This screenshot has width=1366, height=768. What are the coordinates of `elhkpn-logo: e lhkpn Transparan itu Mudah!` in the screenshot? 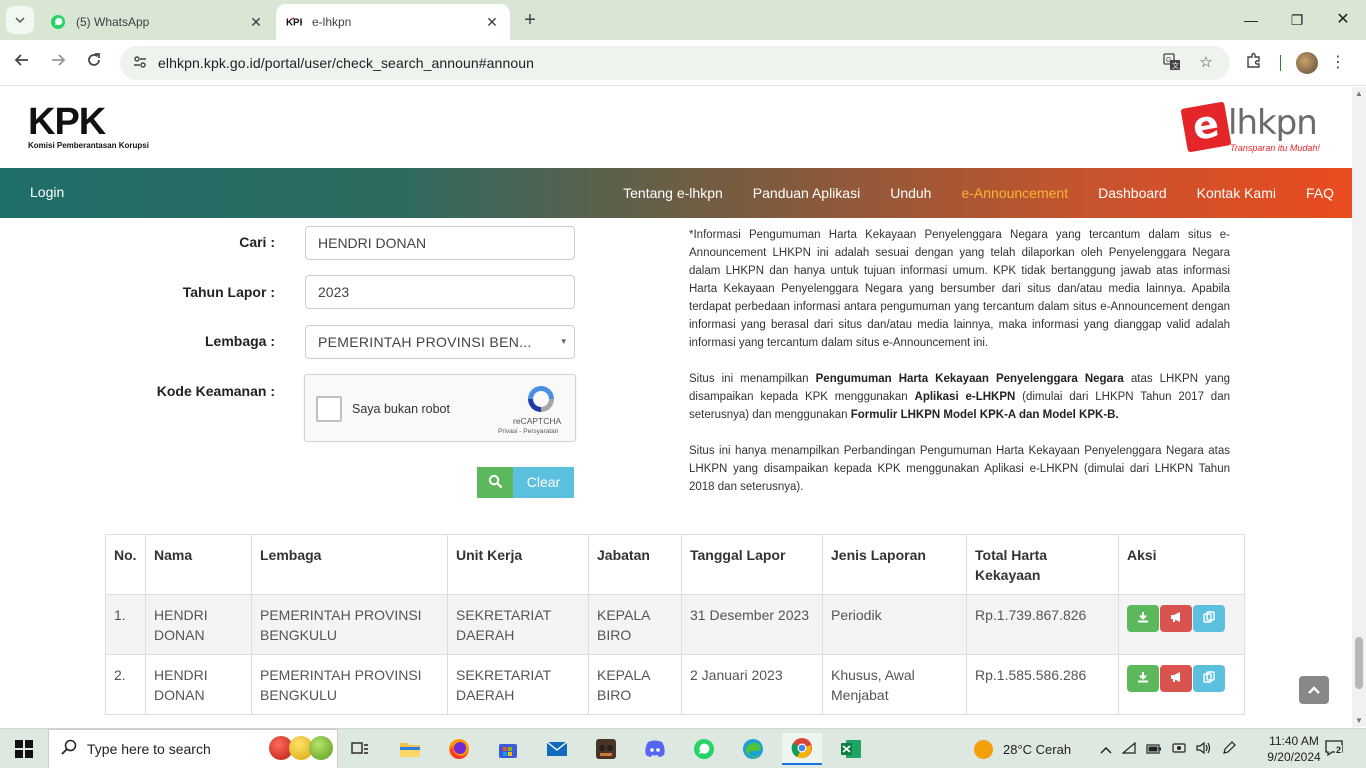 It's located at (1257, 128).